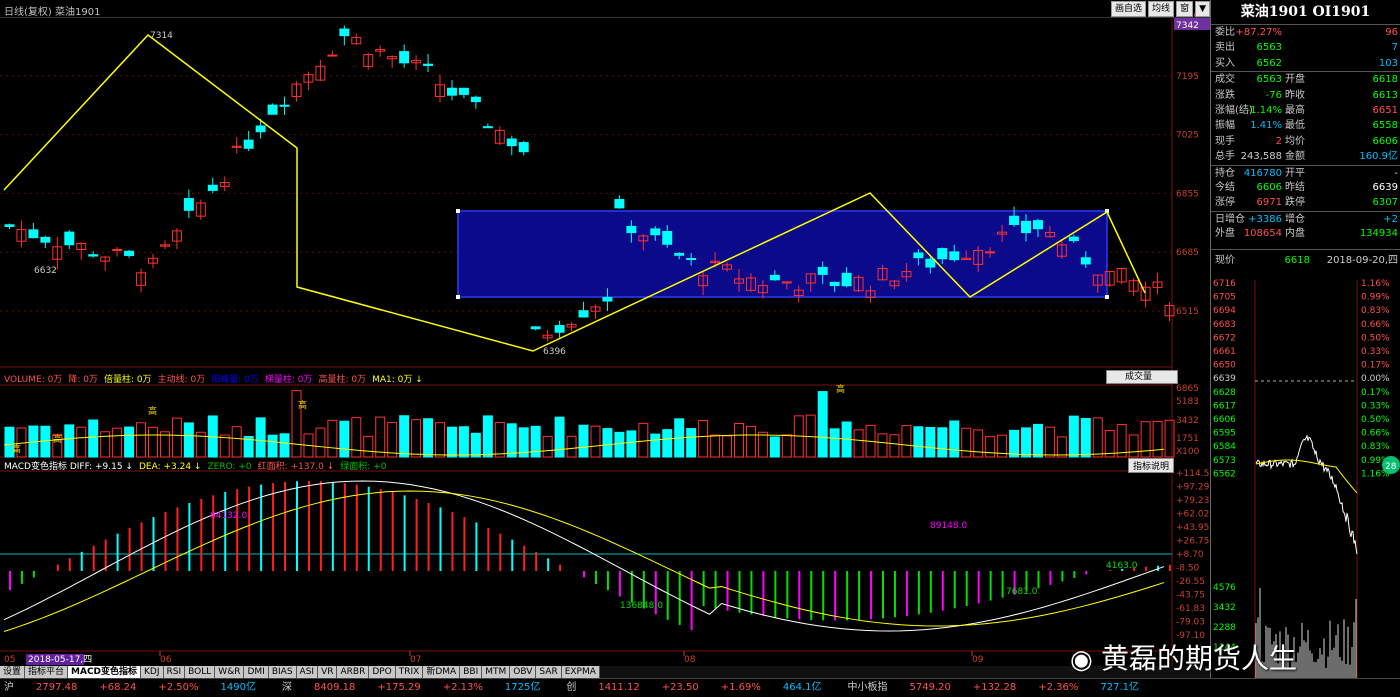  Describe the element at coordinates (994, 687) in the screenshot. I see `status-item: +132.28` at that location.